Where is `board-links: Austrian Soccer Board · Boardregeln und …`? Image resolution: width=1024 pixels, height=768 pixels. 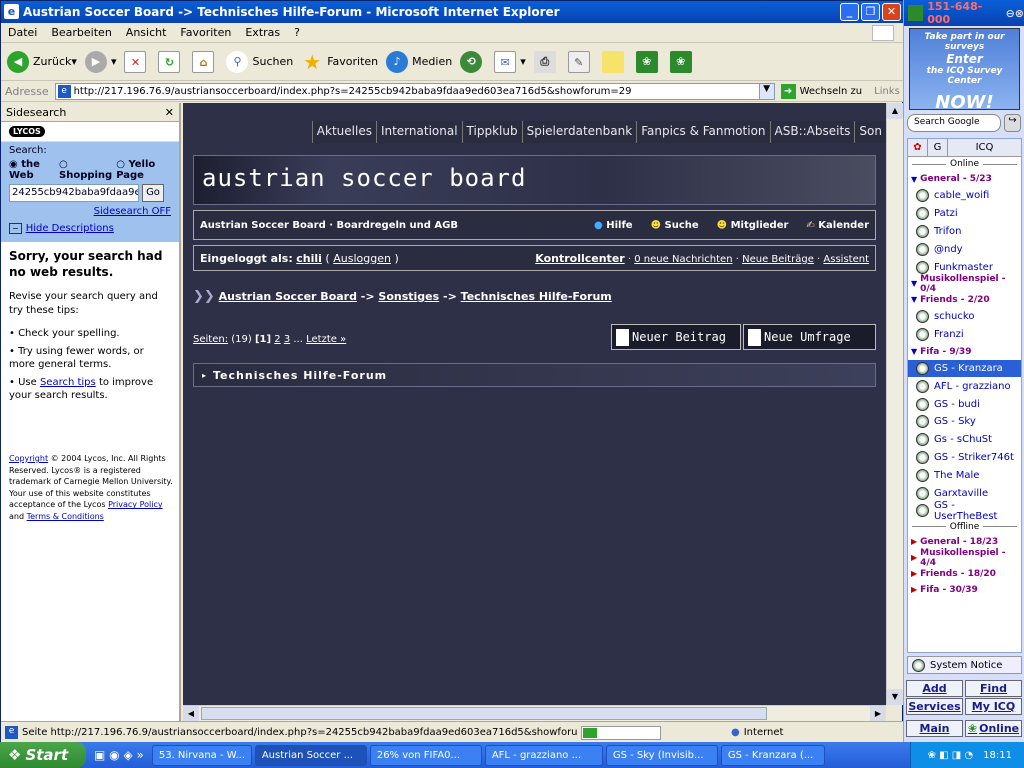
board-links: Austrian Soccer Board · Boardregeln und … is located at coordinates (329, 225).